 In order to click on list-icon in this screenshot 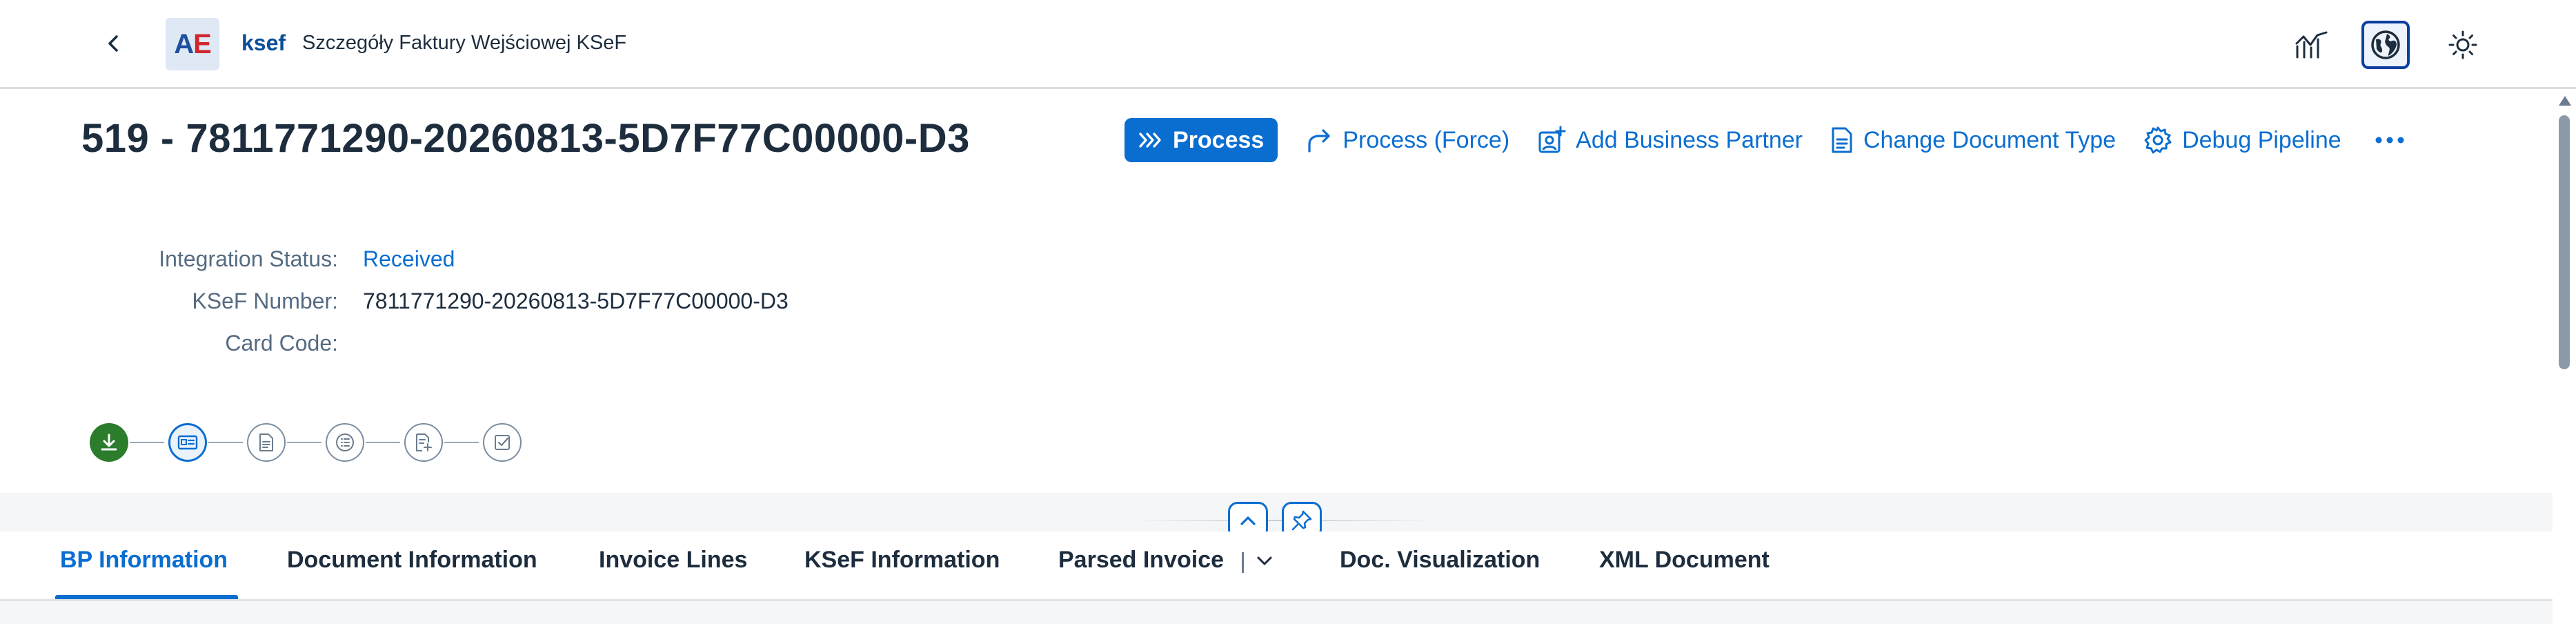, I will do `click(345, 442)`.